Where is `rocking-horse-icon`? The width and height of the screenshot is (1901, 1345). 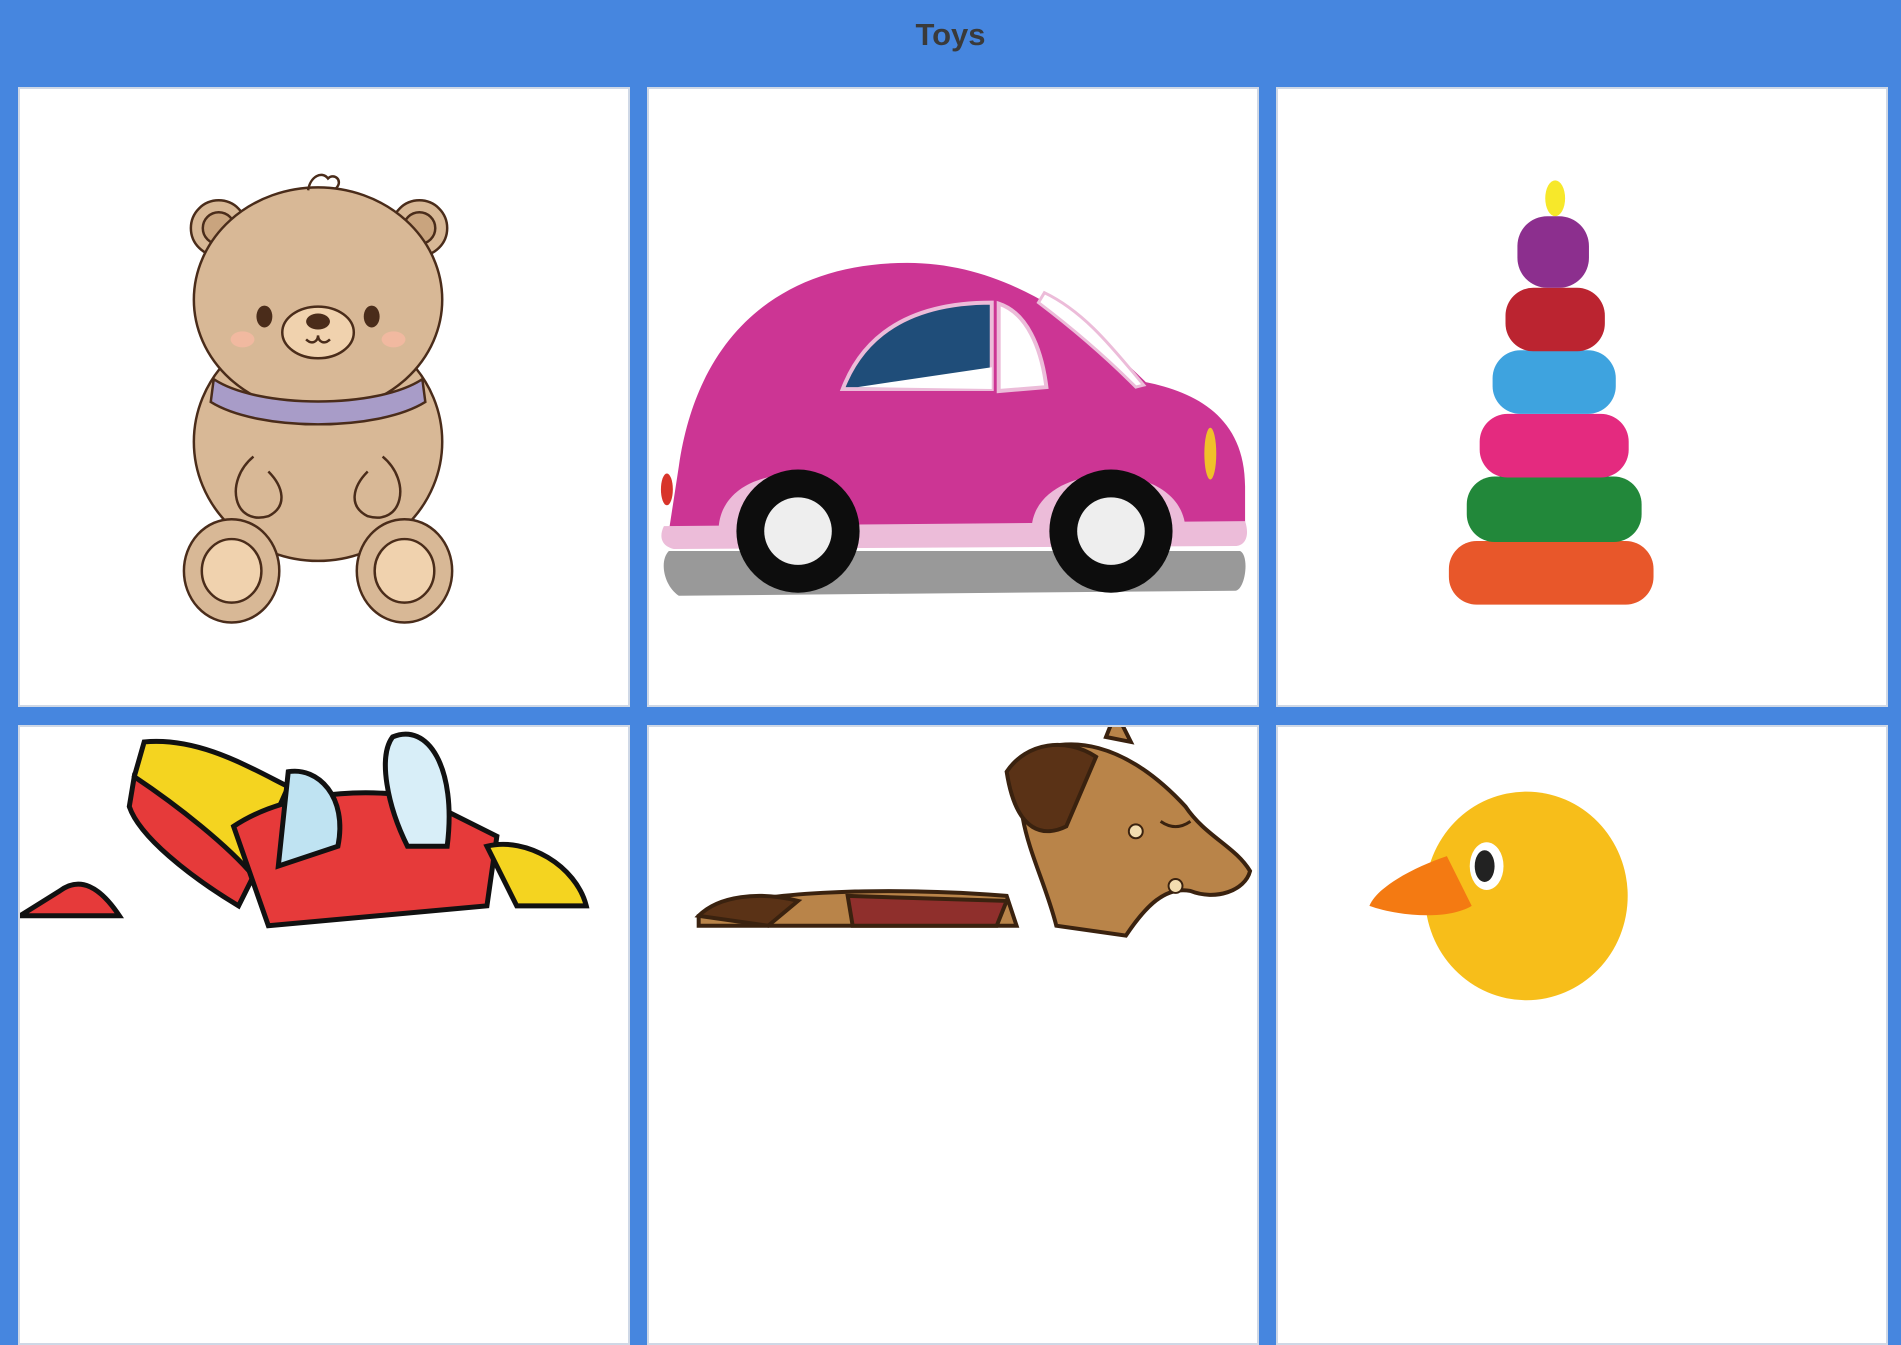
rocking-horse-icon is located at coordinates (973, 832).